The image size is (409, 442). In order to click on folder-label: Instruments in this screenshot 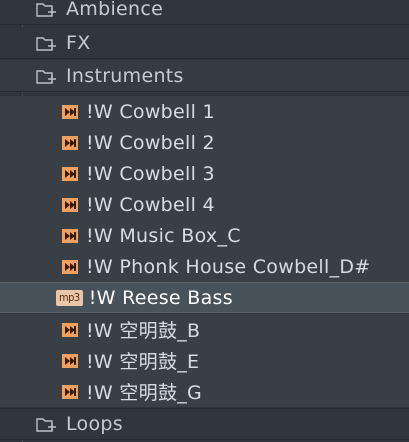, I will do `click(125, 75)`.